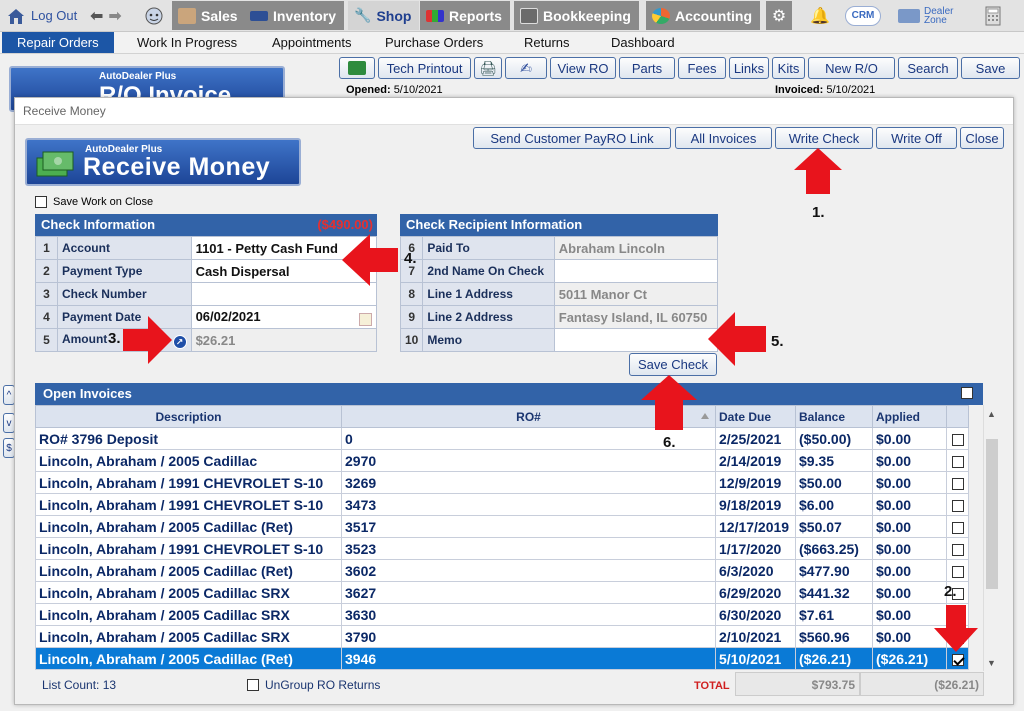 The image size is (1024, 711). What do you see at coordinates (188, 548) in the screenshot?
I see `invoice-description: Lincoln, Abraham / 1991 CHEVROLET S-10` at bounding box center [188, 548].